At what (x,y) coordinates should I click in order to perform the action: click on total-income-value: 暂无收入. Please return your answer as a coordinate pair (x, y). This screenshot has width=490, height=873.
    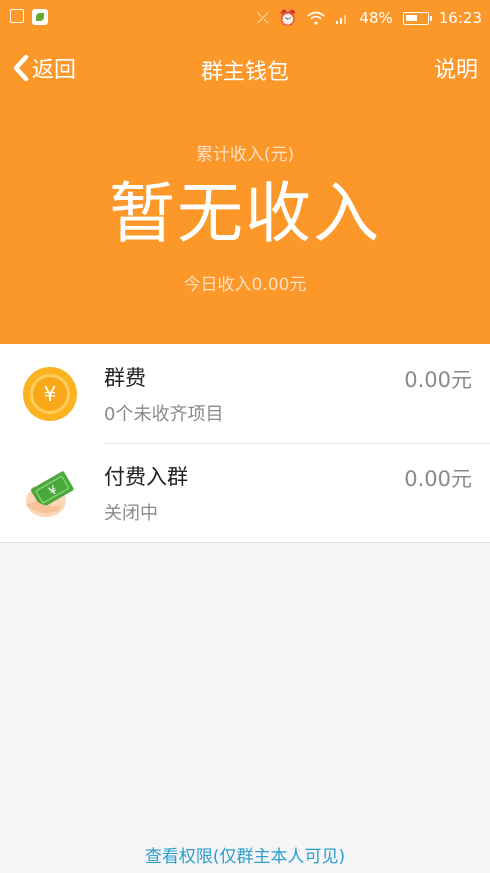
    Looking at the image, I should click on (245, 213).